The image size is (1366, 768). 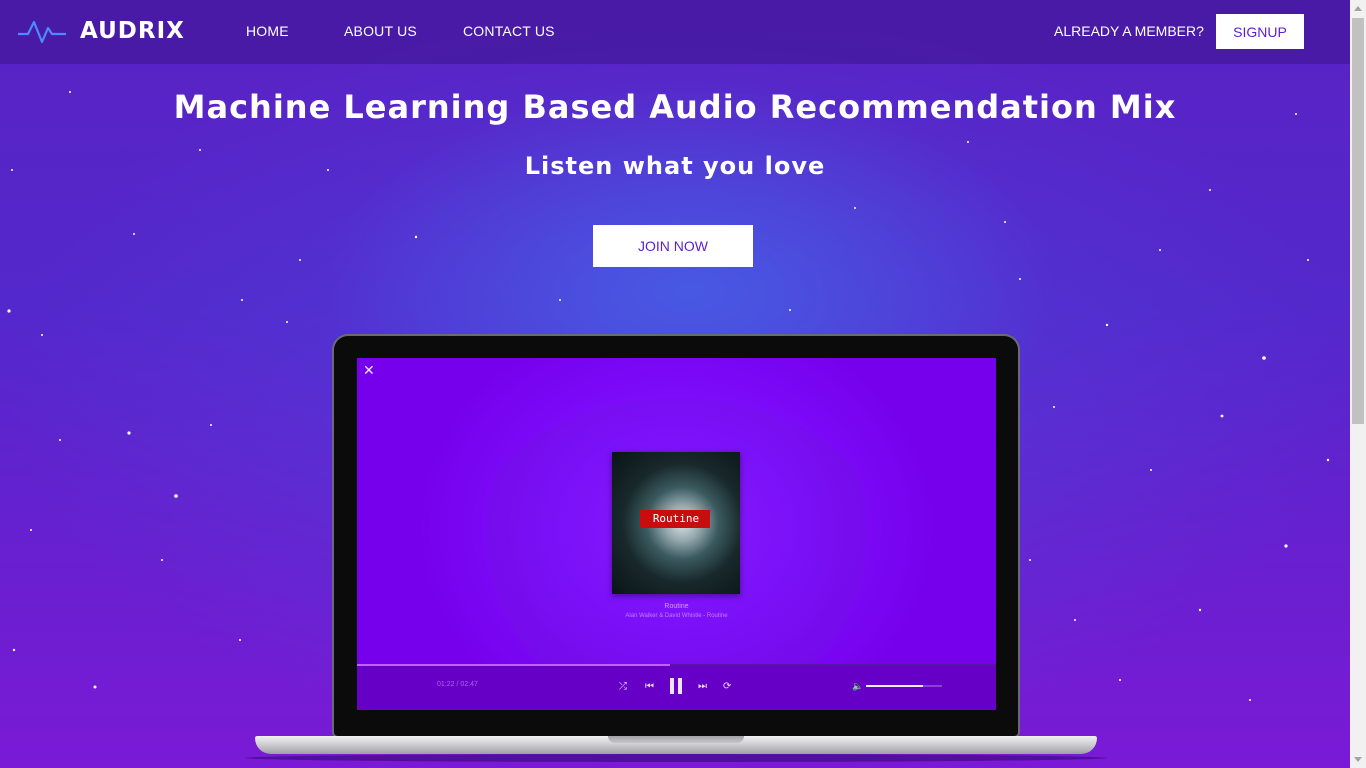 What do you see at coordinates (267, 31) in the screenshot?
I see `nav-link-home: HOME` at bounding box center [267, 31].